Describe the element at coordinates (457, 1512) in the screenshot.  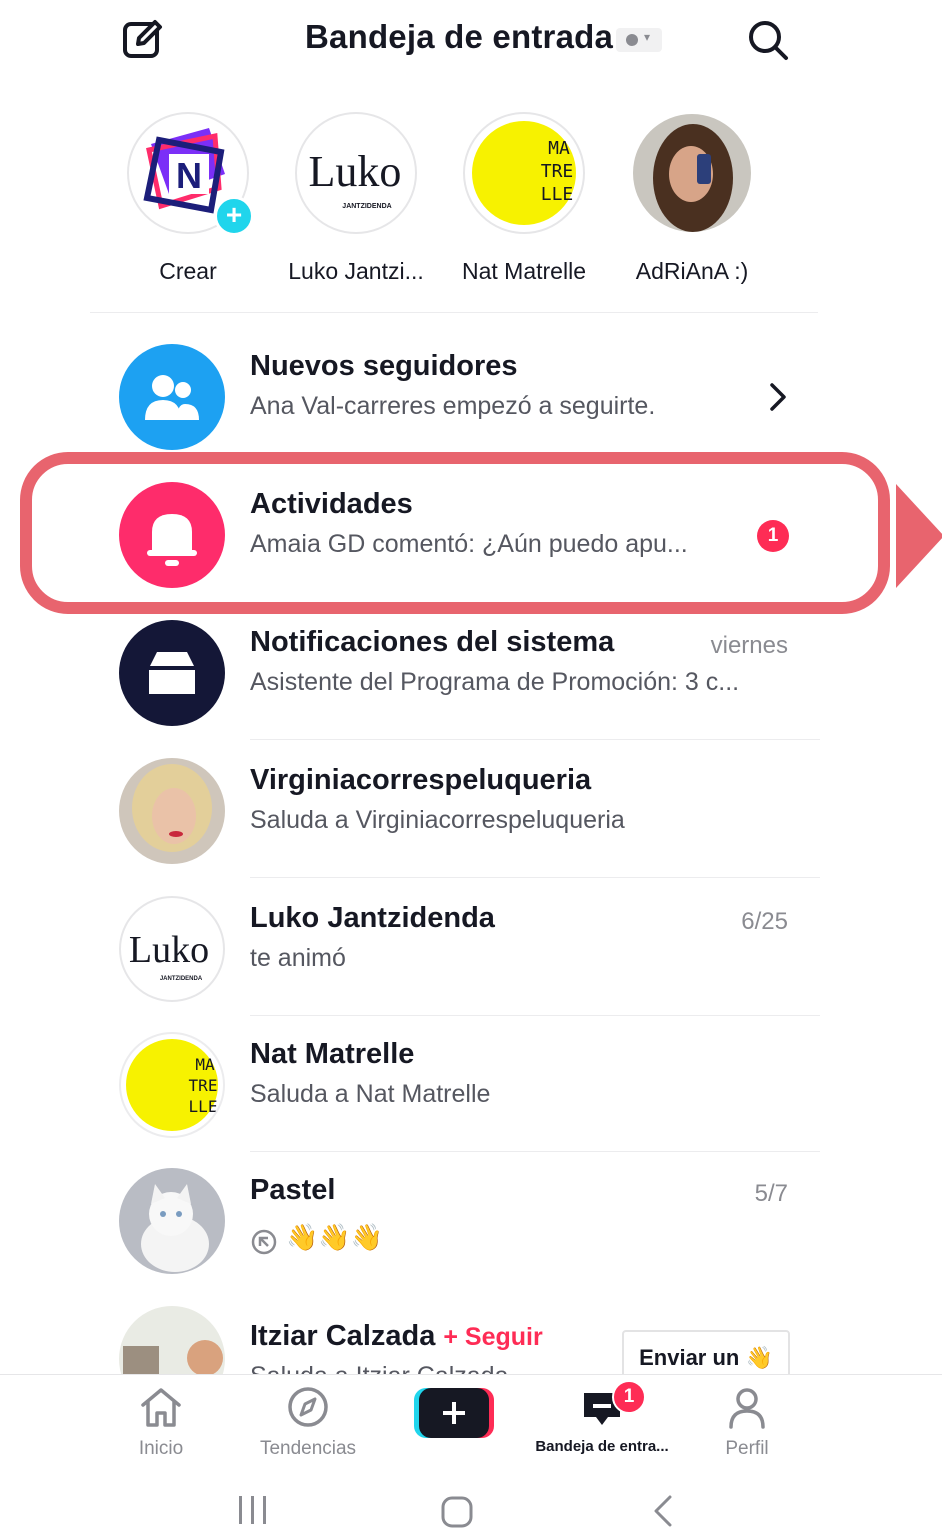
I see `home-button-icon` at that location.